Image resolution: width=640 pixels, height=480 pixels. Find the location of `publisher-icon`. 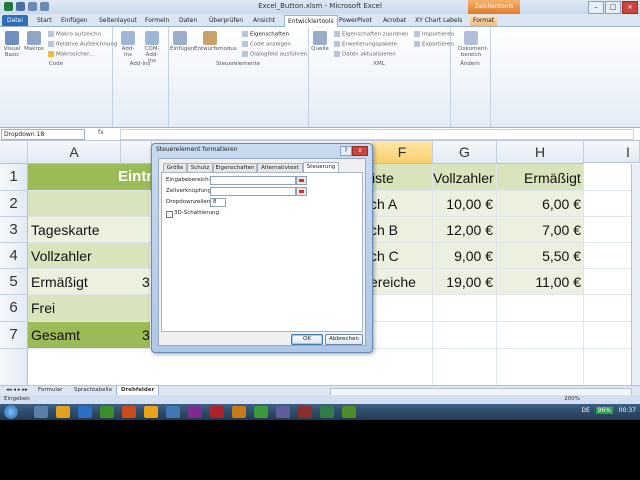

publisher-icon is located at coordinates (239, 412).